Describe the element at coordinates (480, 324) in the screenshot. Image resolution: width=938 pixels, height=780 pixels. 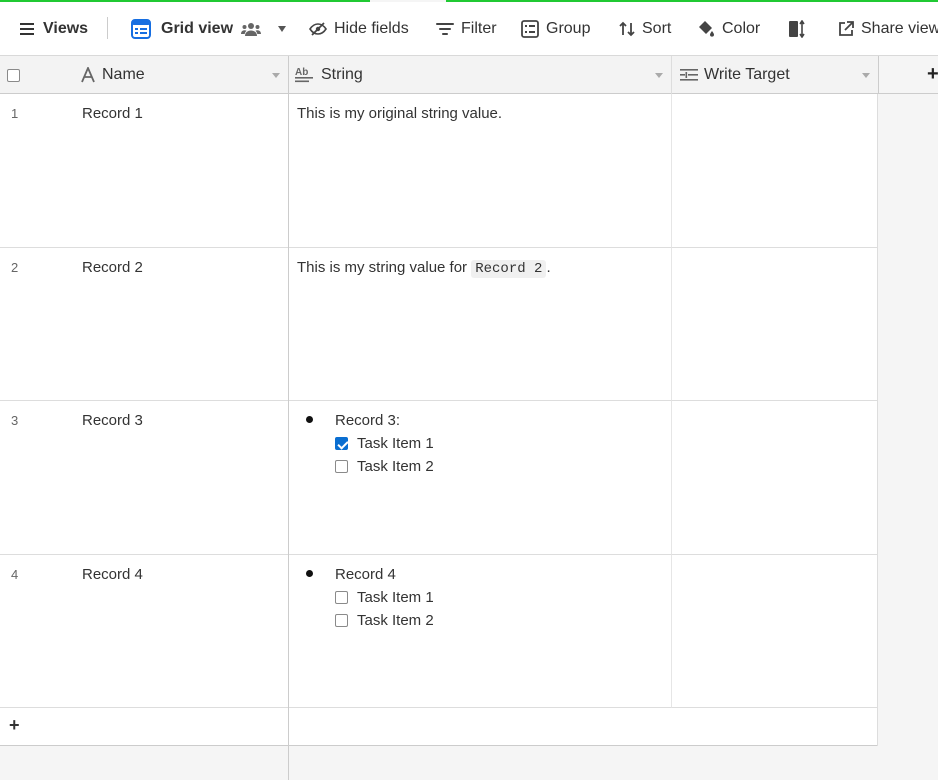
I see `string-cell: This is my string value for Record 2.` at that location.